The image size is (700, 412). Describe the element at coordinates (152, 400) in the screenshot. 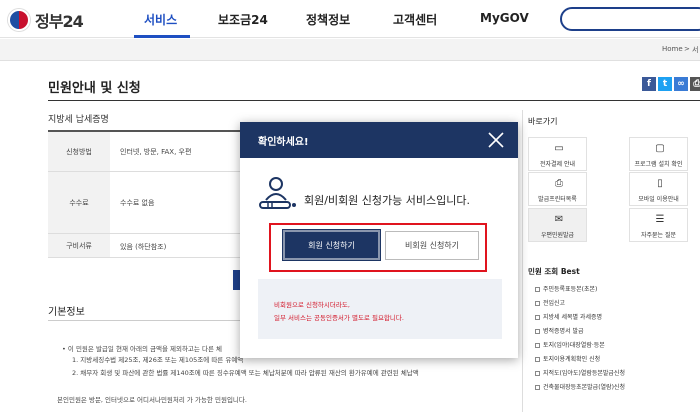

I see `basic-info-line: 본인민원은 방문, 인터넷으로 어디서나민원처리 가 가능한 민원입니다.` at that location.